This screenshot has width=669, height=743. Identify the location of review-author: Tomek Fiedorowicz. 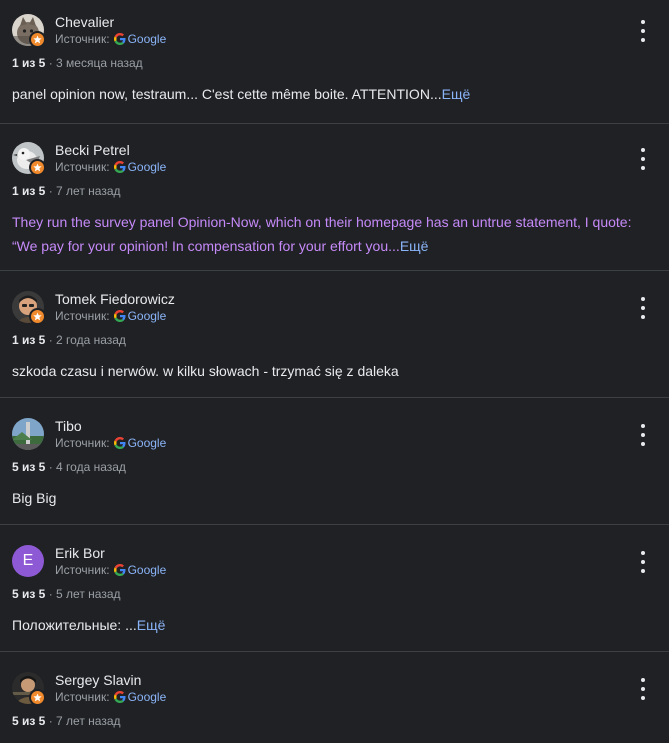
(115, 299).